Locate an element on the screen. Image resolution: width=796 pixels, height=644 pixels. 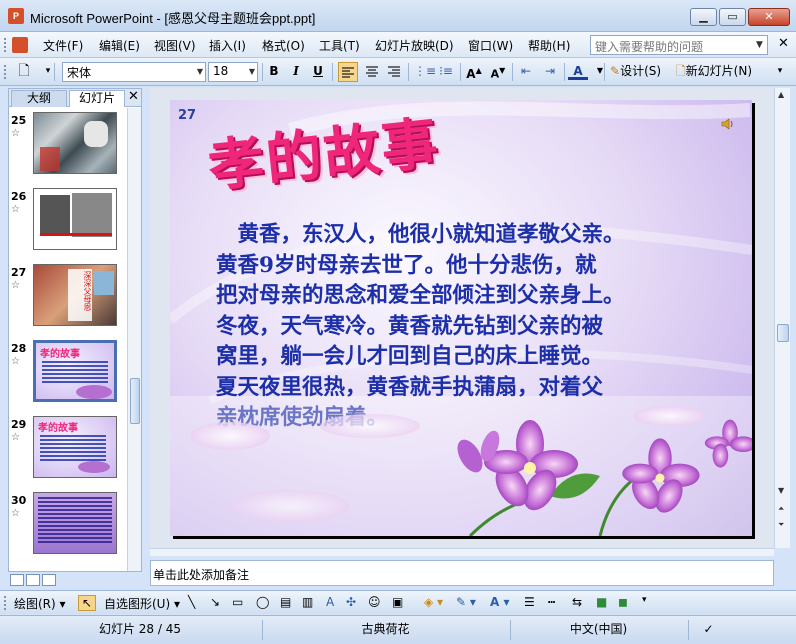
align-left-button is located at coordinates (348, 72).